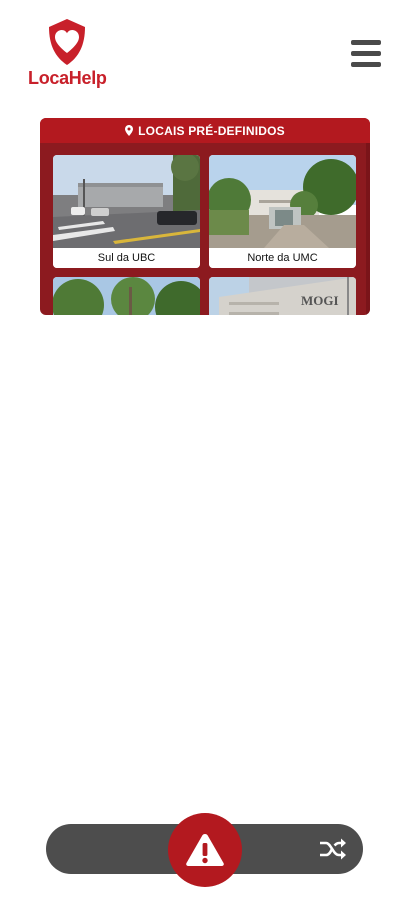  Describe the element at coordinates (126, 258) in the screenshot. I see `location-label: Sul da UBC` at that location.